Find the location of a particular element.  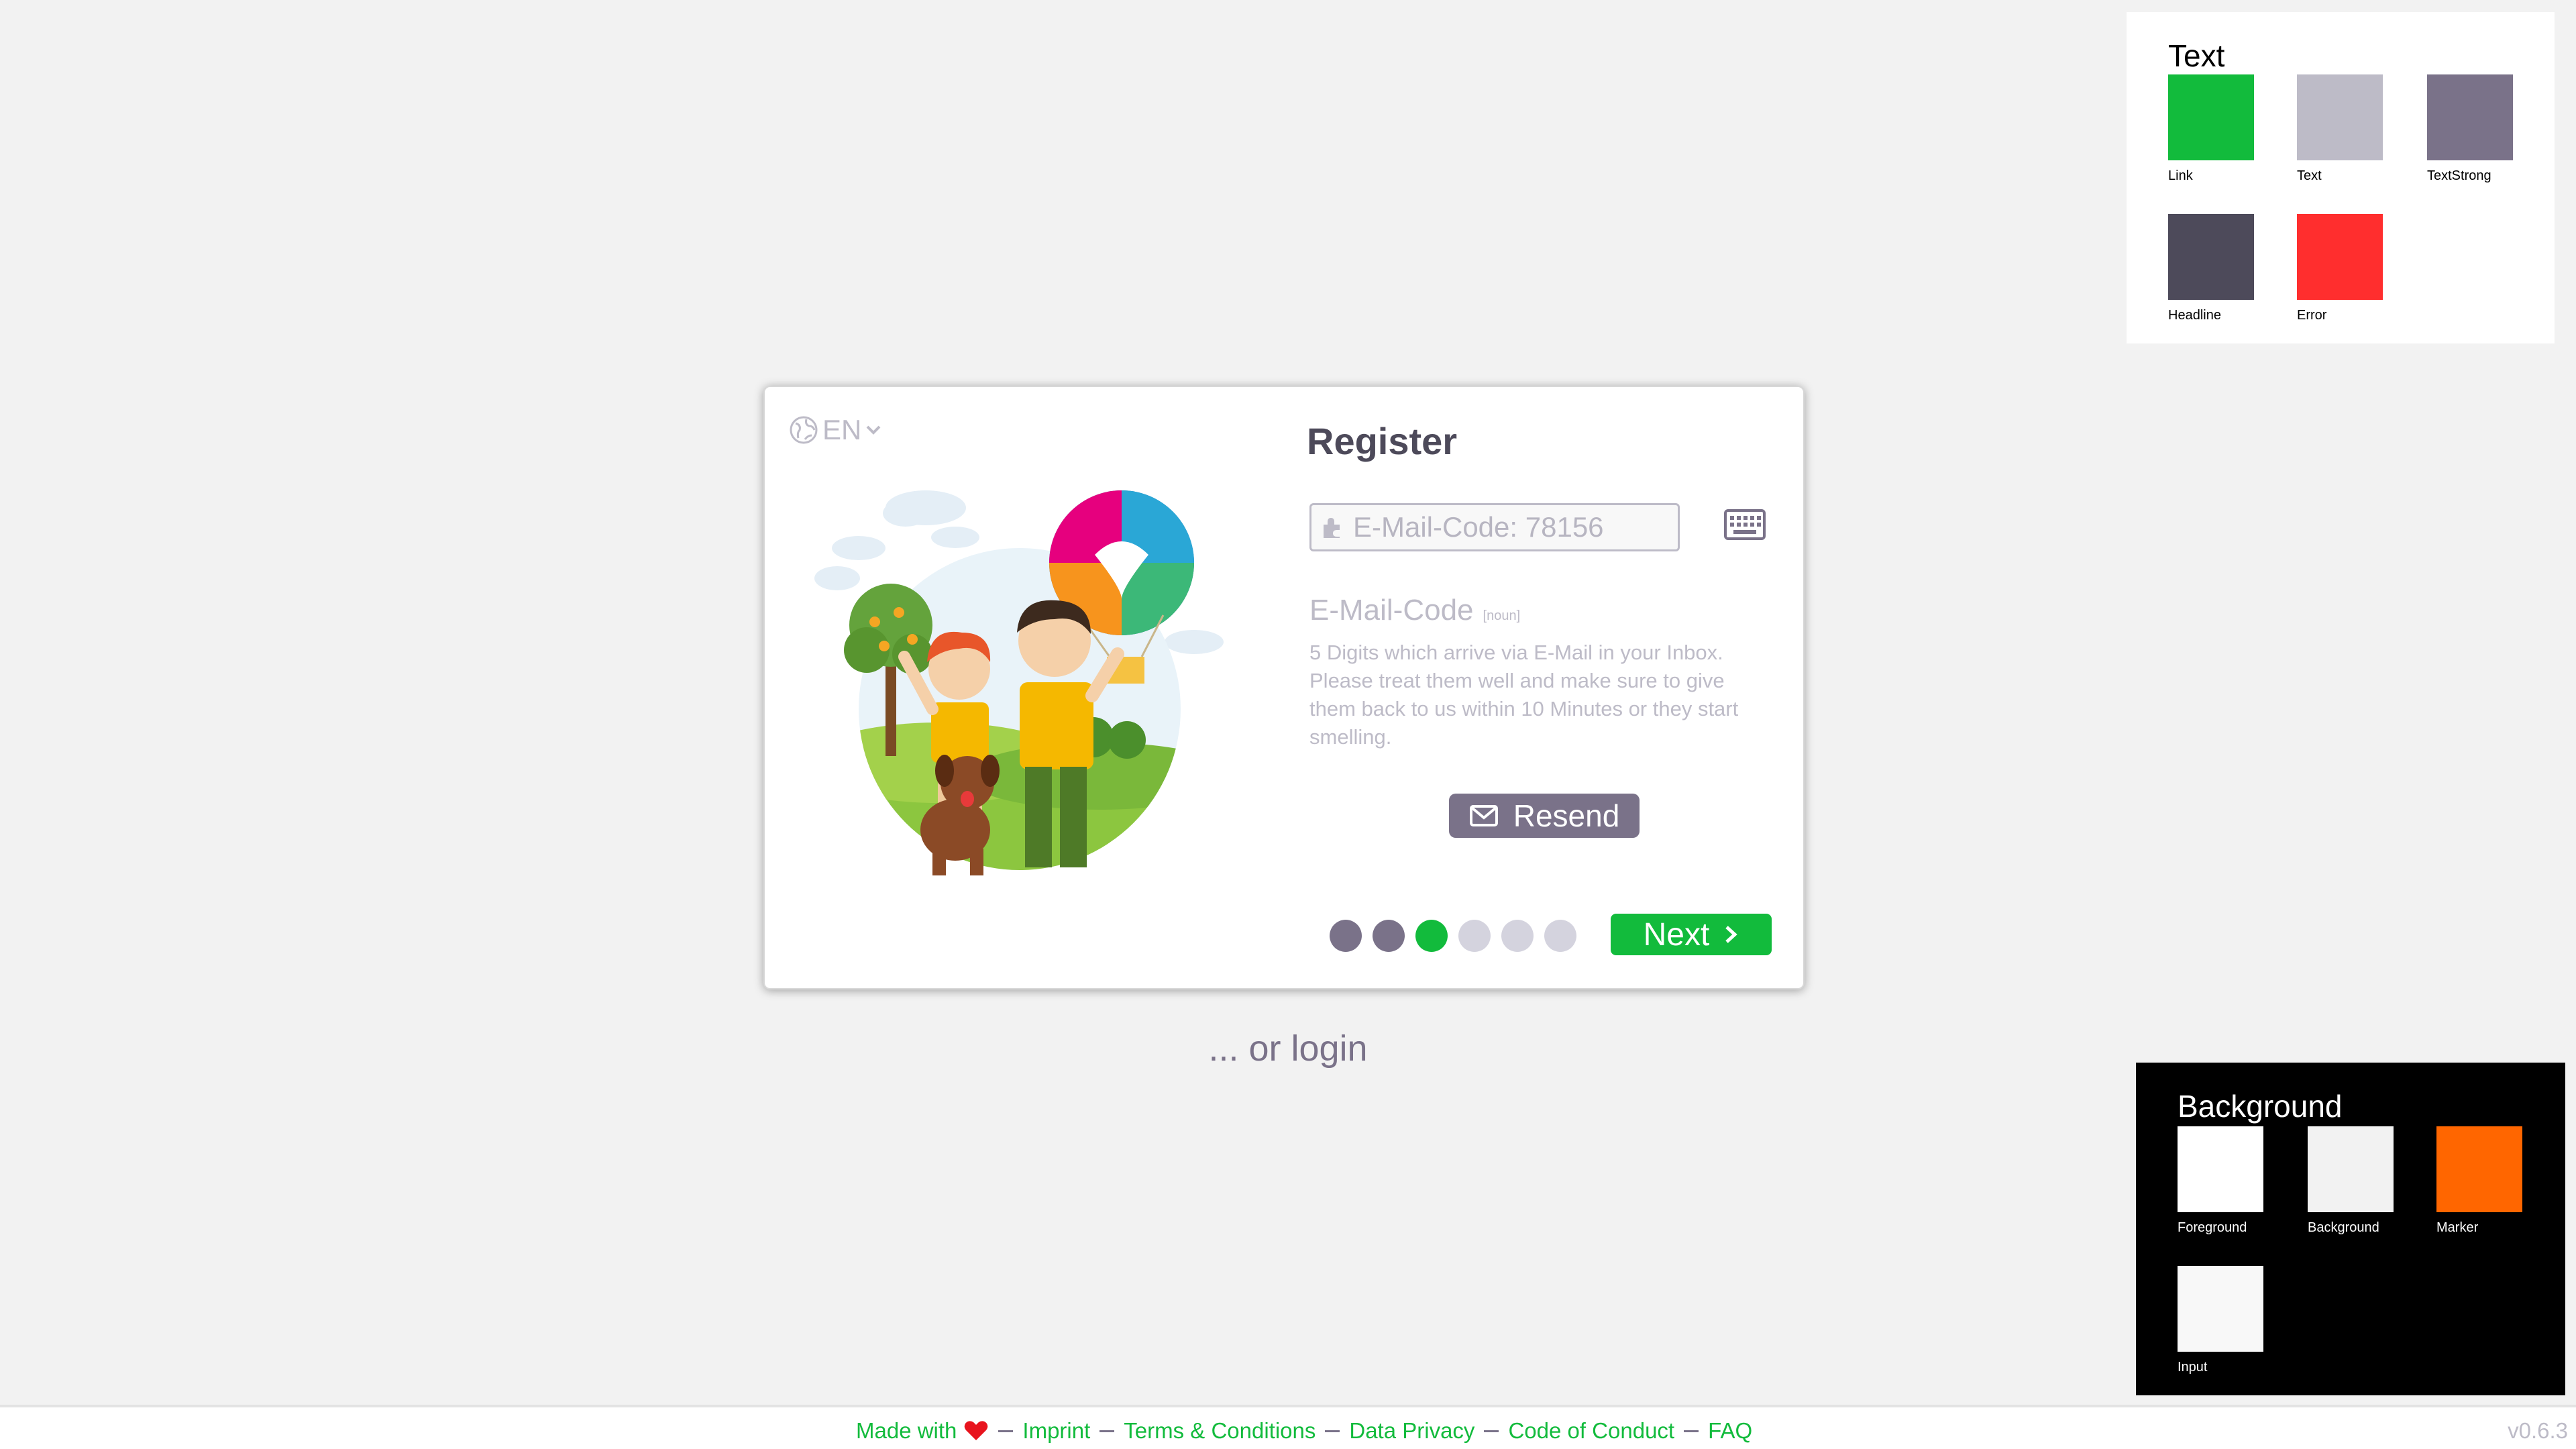

swatch-label: TextStrong is located at coordinates (2459, 175).